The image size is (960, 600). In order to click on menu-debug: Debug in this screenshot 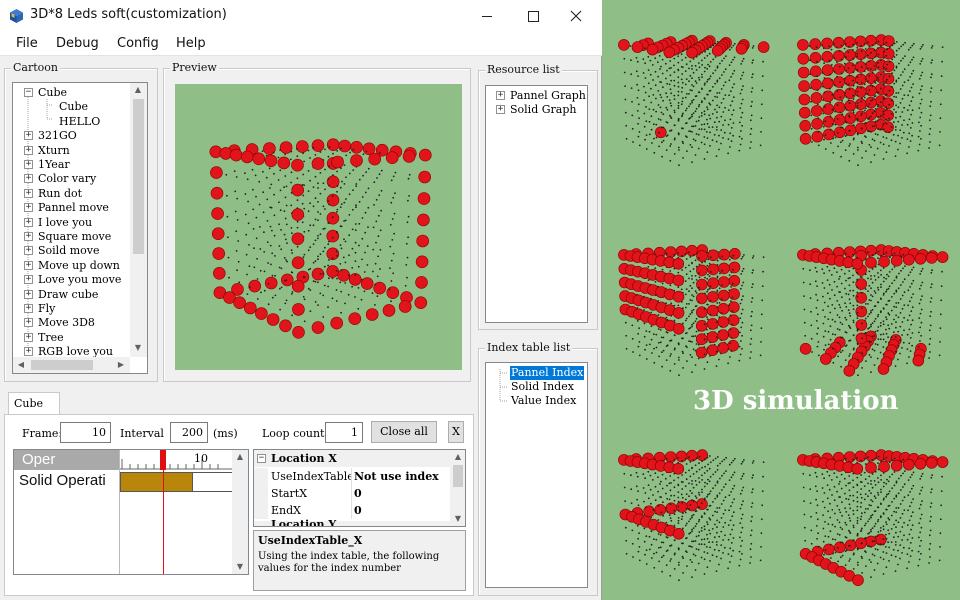, I will do `click(77, 43)`.